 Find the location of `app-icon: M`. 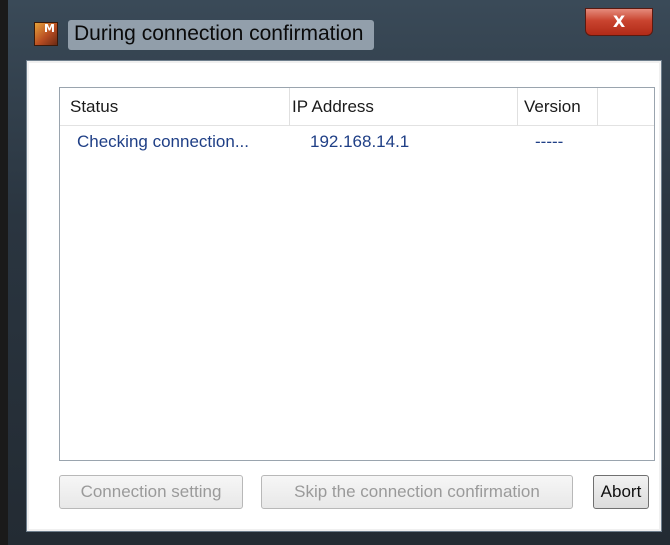

app-icon: M is located at coordinates (46, 34).